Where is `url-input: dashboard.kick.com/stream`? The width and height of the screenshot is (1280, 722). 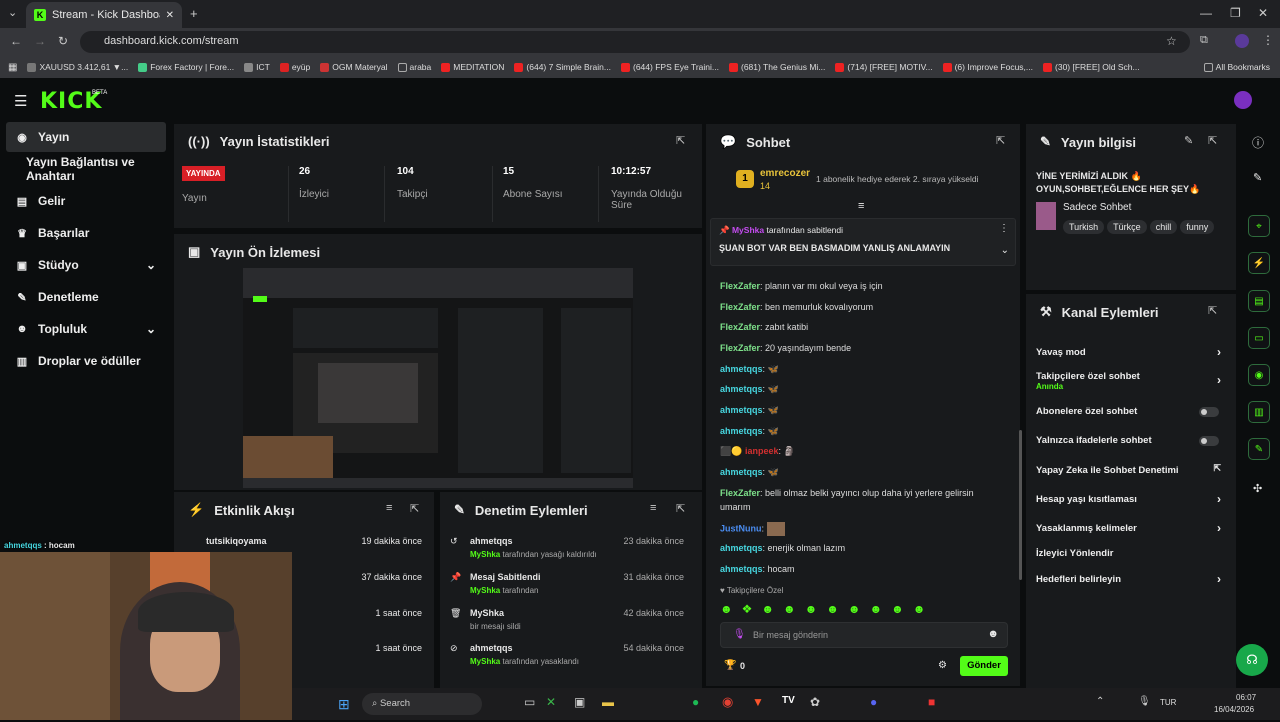 url-input: dashboard.kick.com/stream is located at coordinates (635, 42).